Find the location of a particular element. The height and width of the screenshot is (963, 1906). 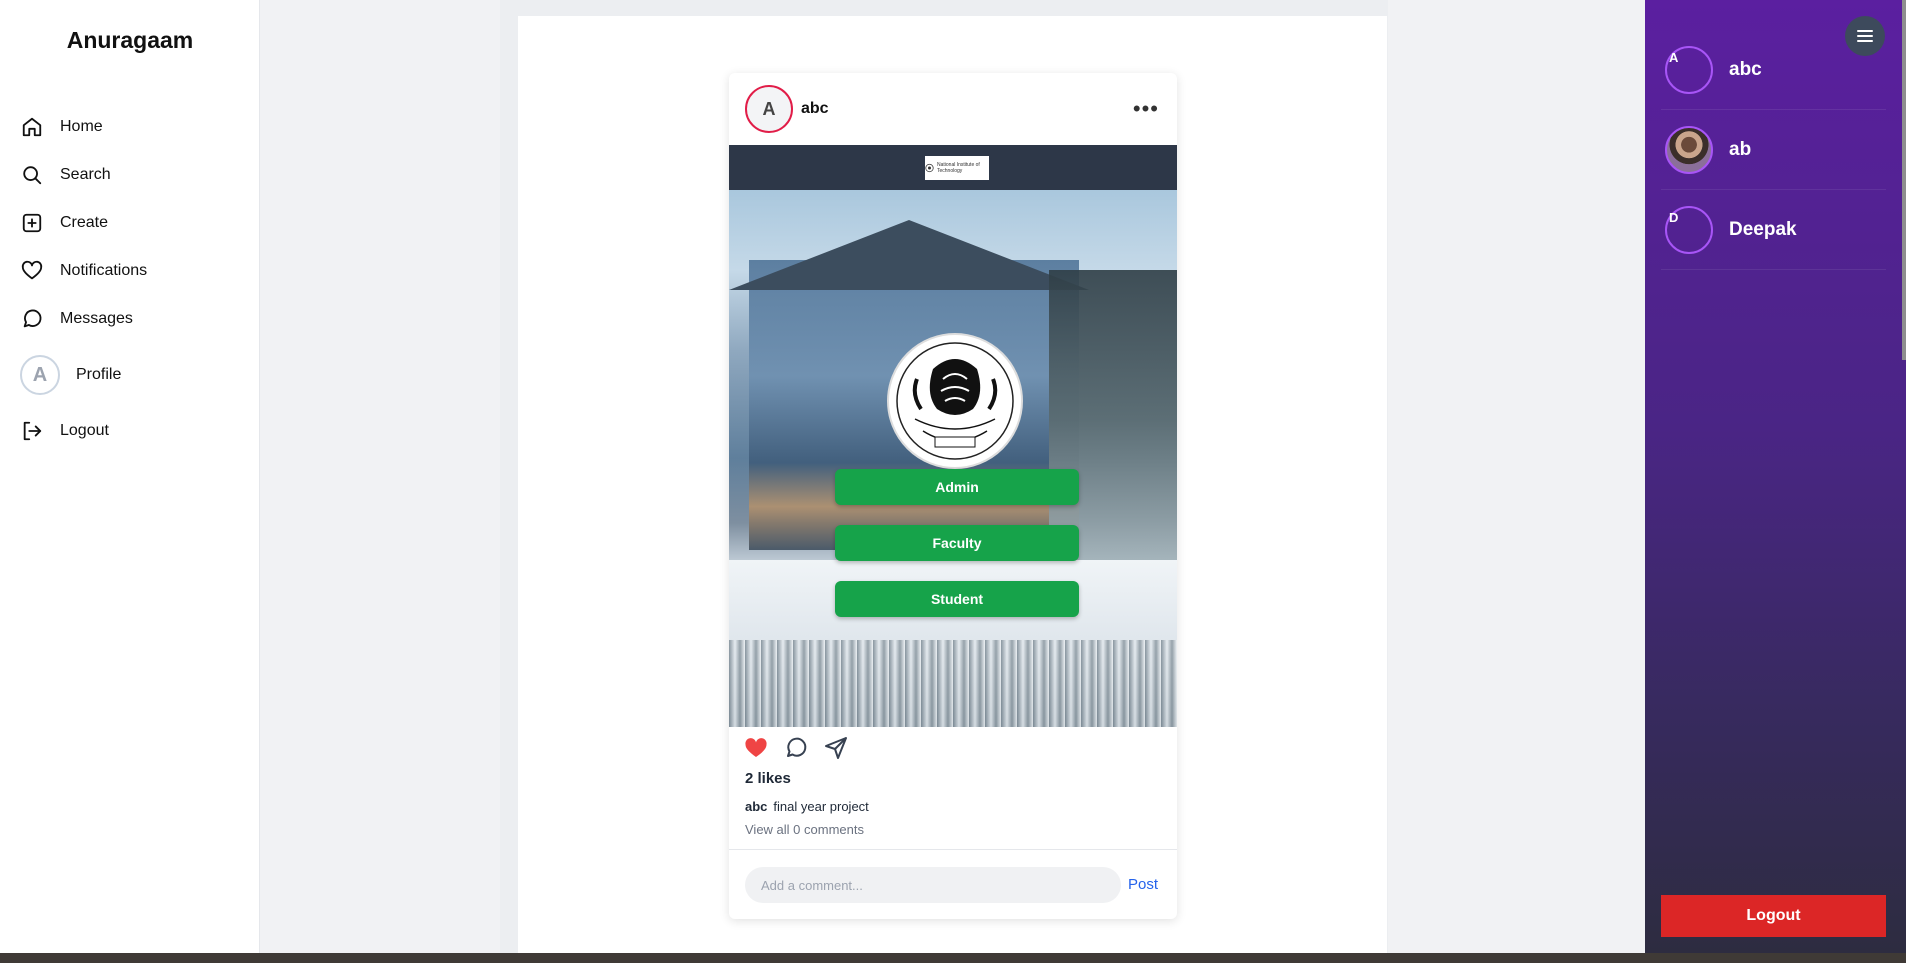

heart-icon is located at coordinates (32, 271).